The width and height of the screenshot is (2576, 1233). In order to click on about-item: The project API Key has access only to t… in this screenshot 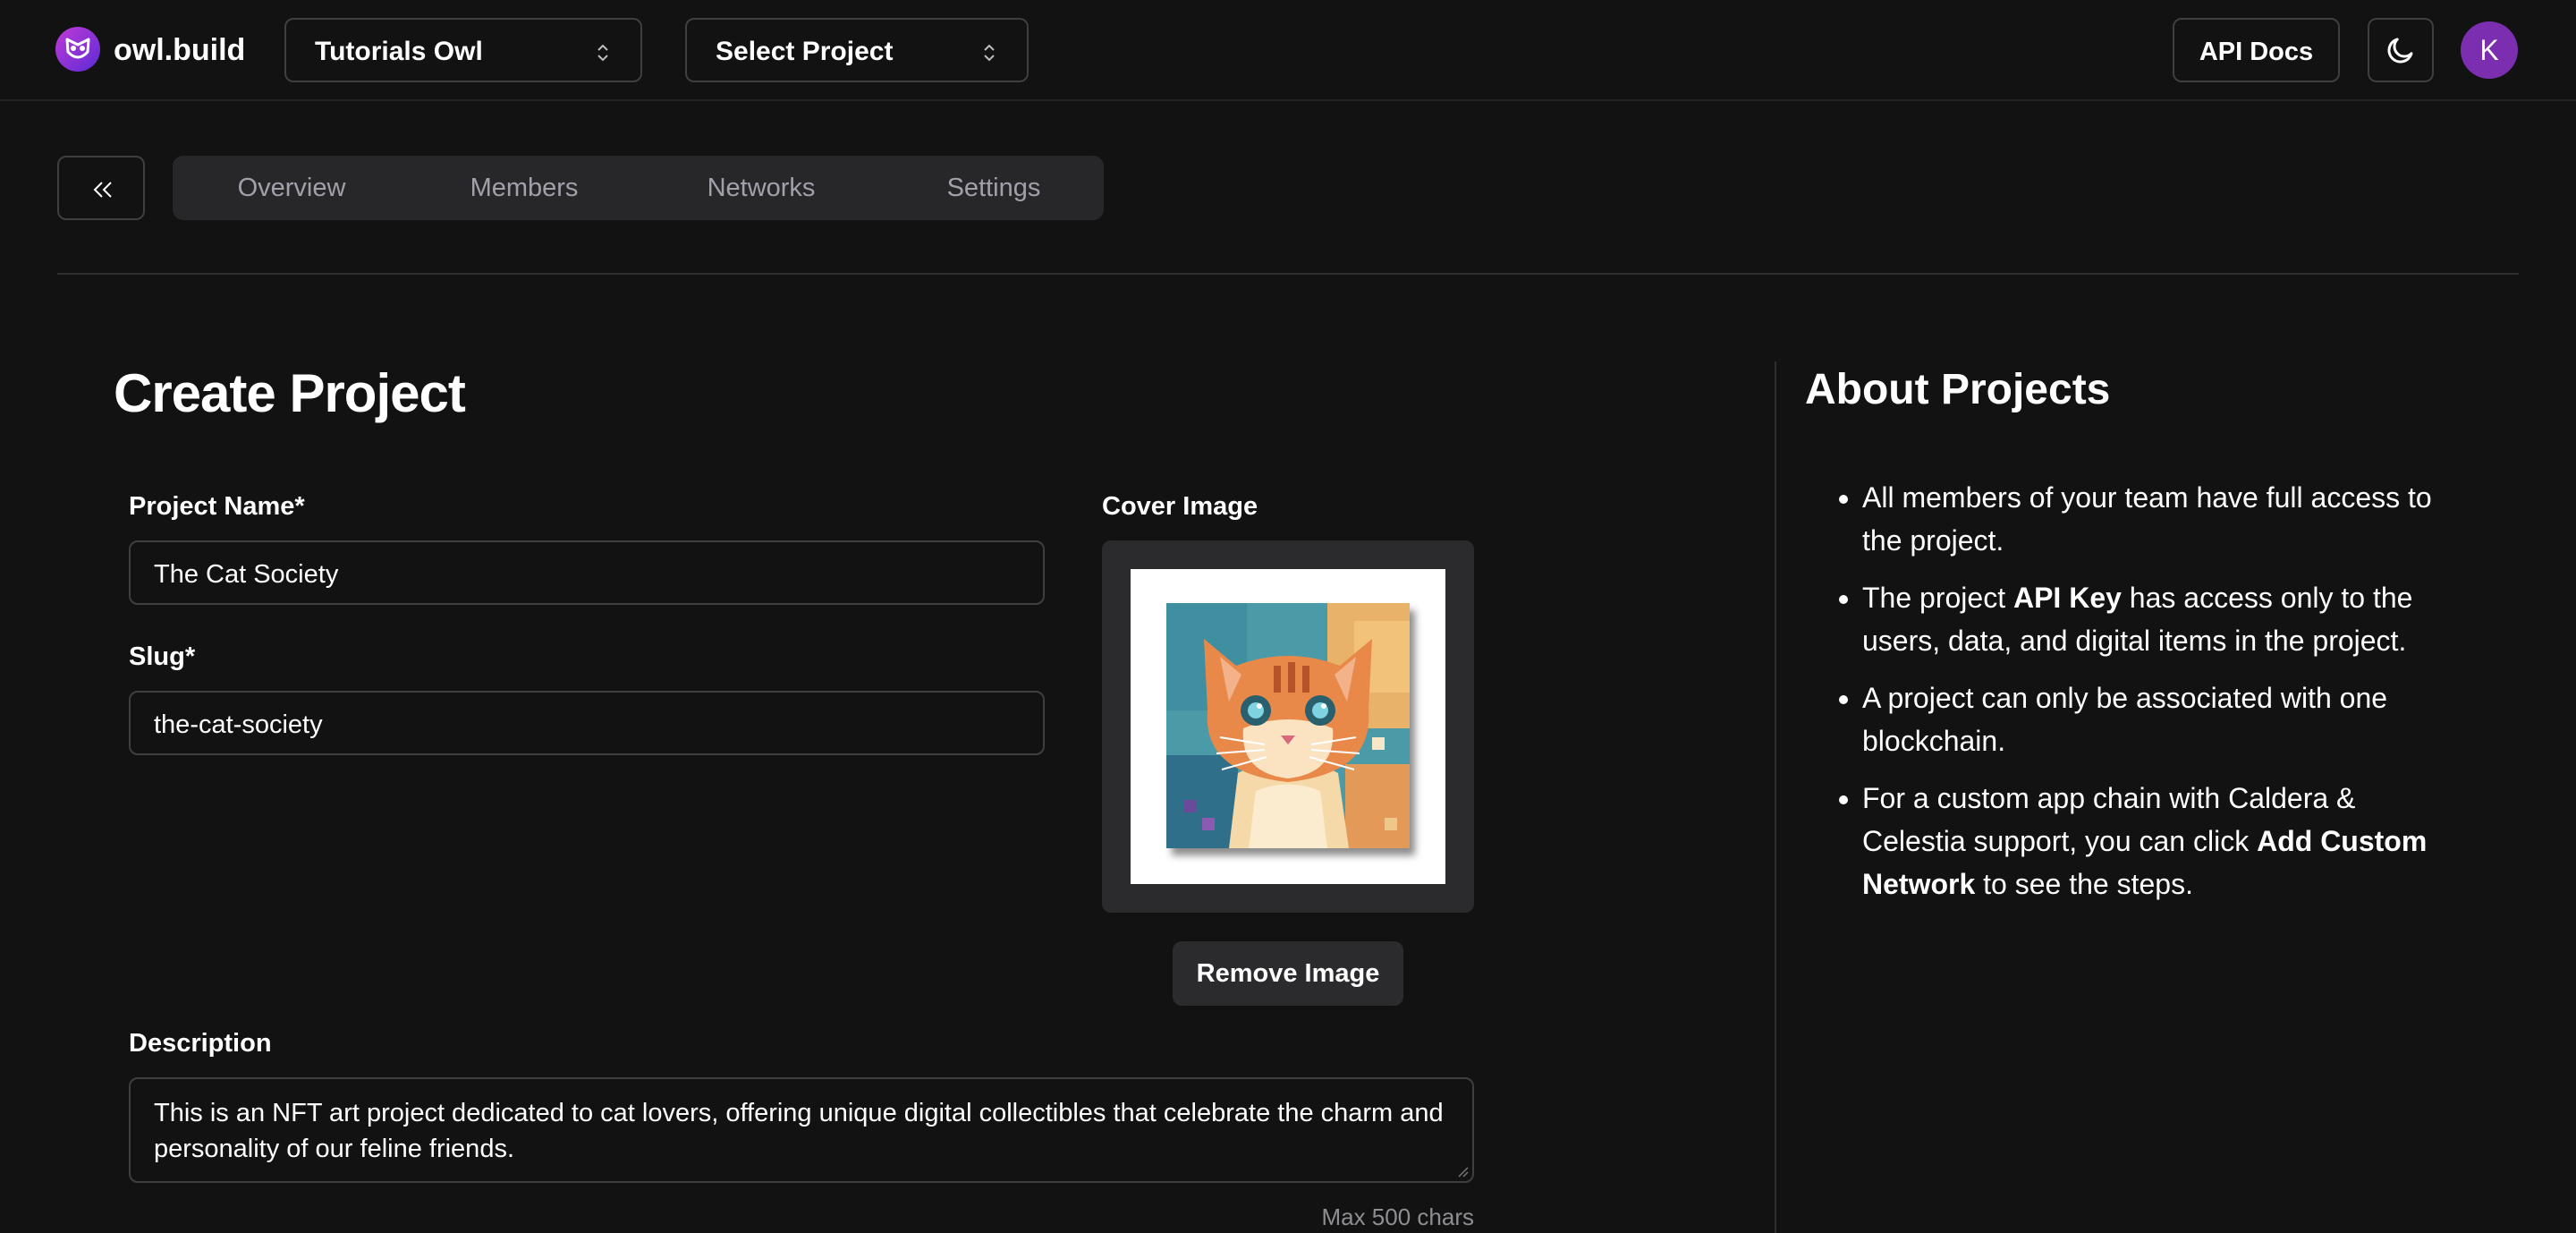, I will do `click(2155, 619)`.